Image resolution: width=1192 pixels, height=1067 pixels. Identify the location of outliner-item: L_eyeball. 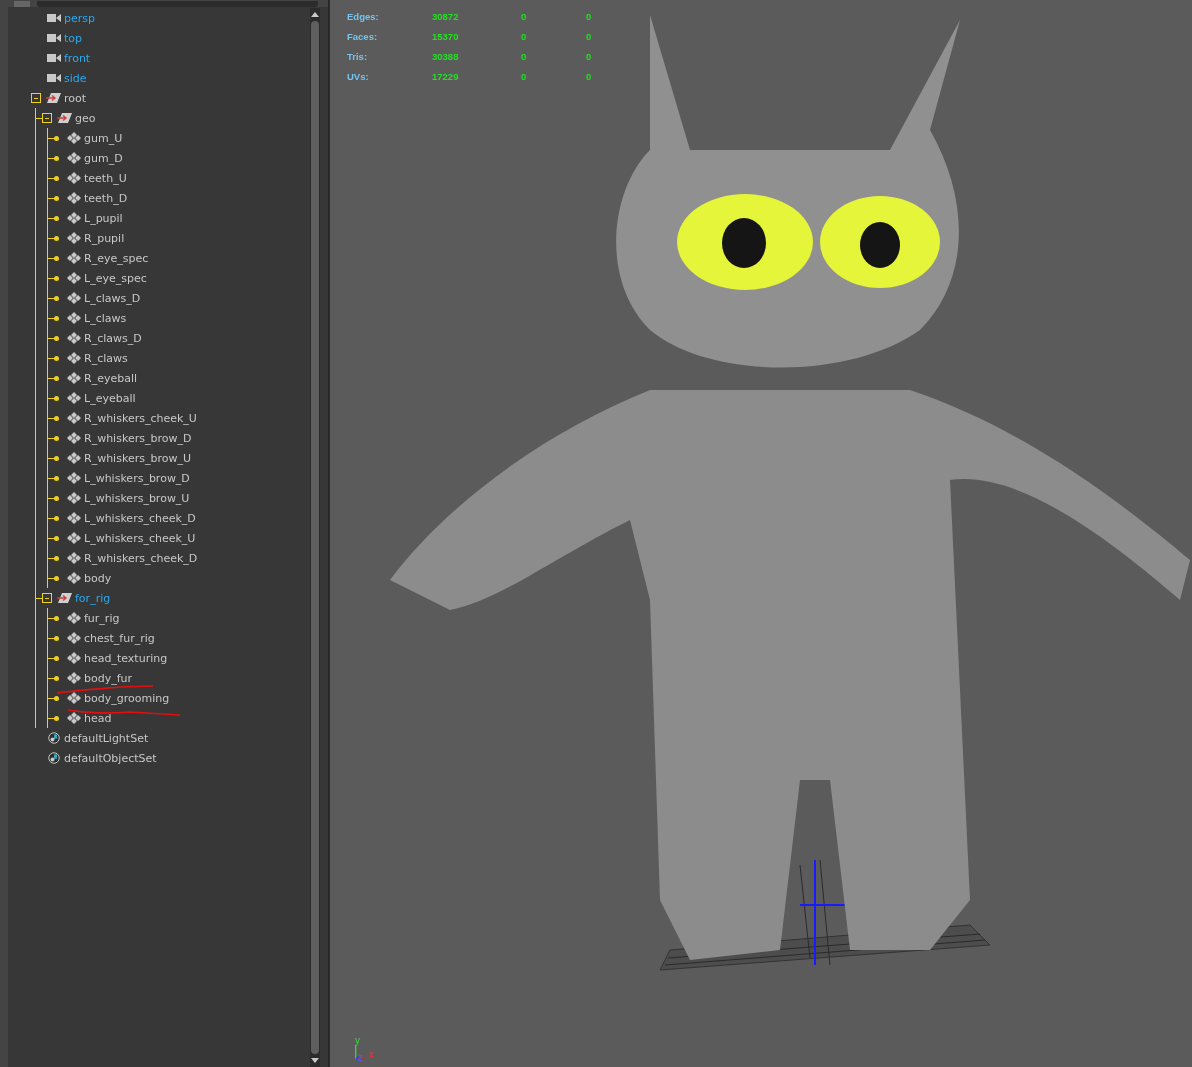
(110, 398).